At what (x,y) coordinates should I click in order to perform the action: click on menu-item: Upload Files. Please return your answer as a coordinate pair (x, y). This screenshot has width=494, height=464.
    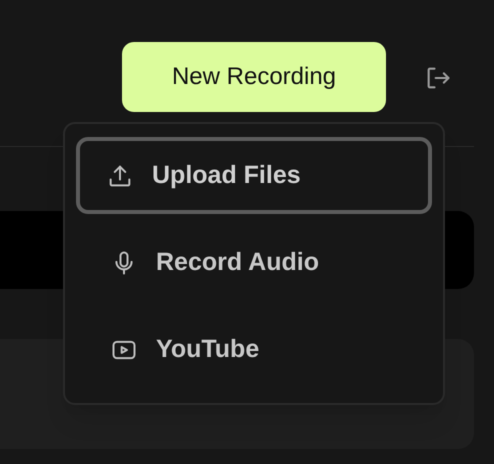
    Looking at the image, I should click on (254, 175).